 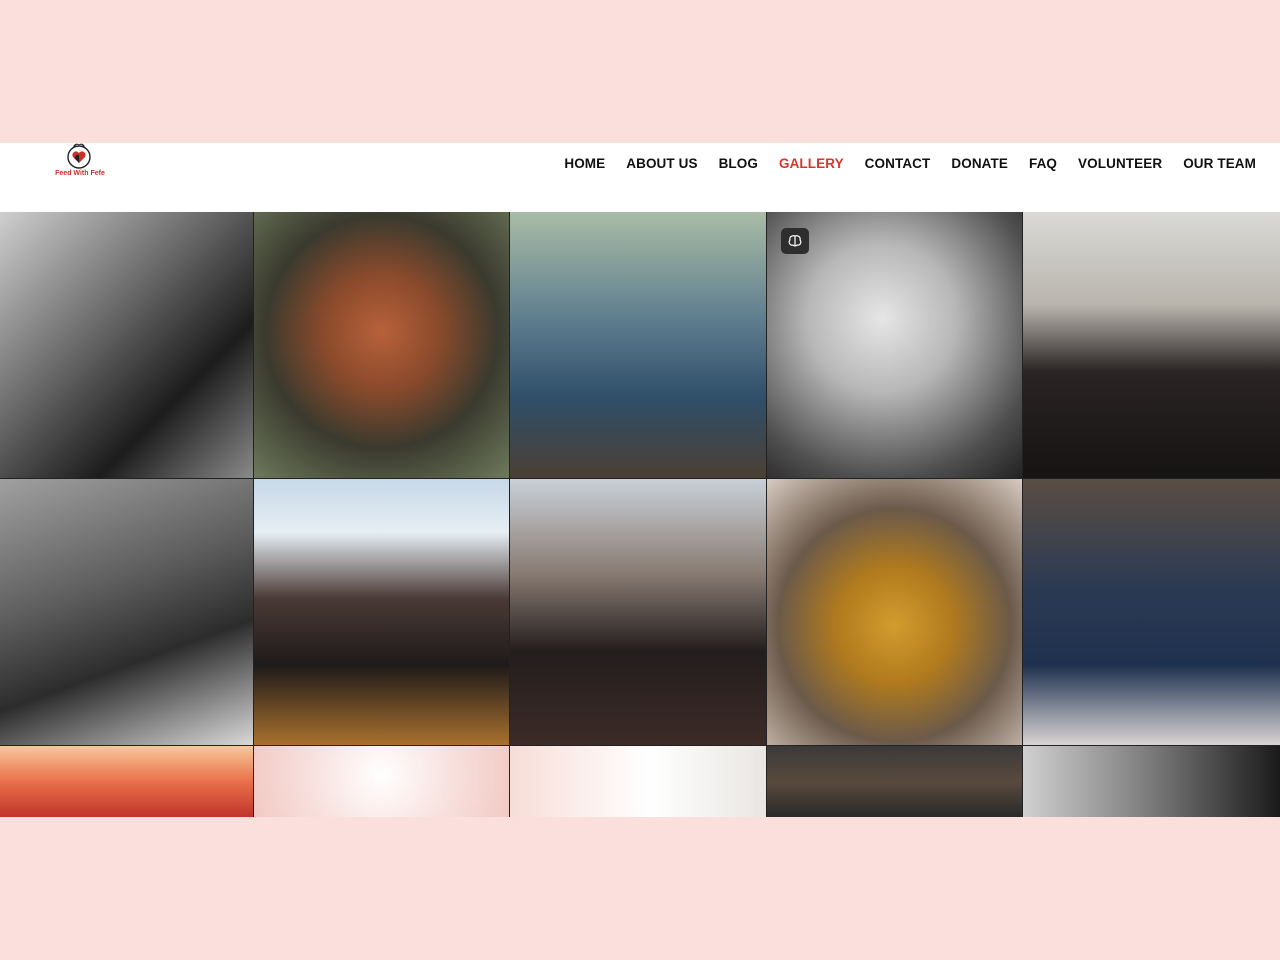 I want to click on nav-item-gallery: GALLERY, so click(x=811, y=163).